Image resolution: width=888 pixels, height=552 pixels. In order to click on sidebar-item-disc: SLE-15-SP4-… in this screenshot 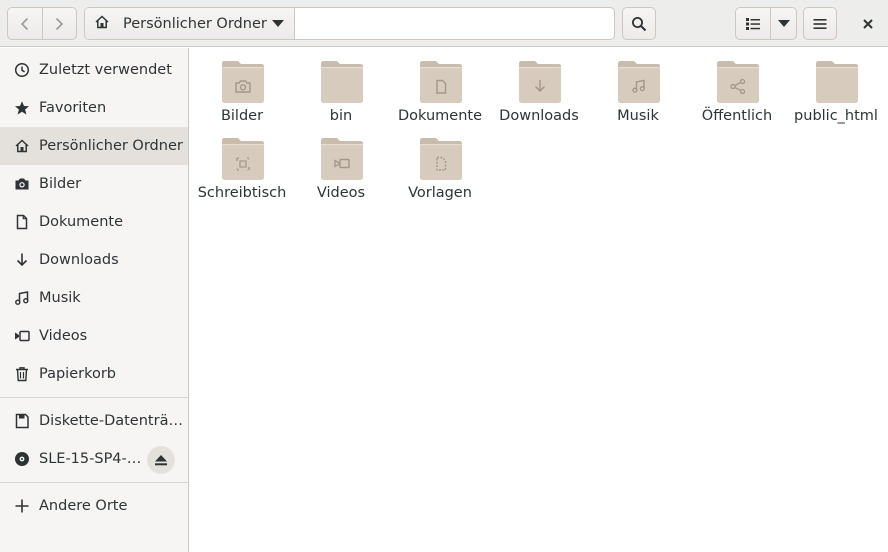, I will do `click(94, 459)`.